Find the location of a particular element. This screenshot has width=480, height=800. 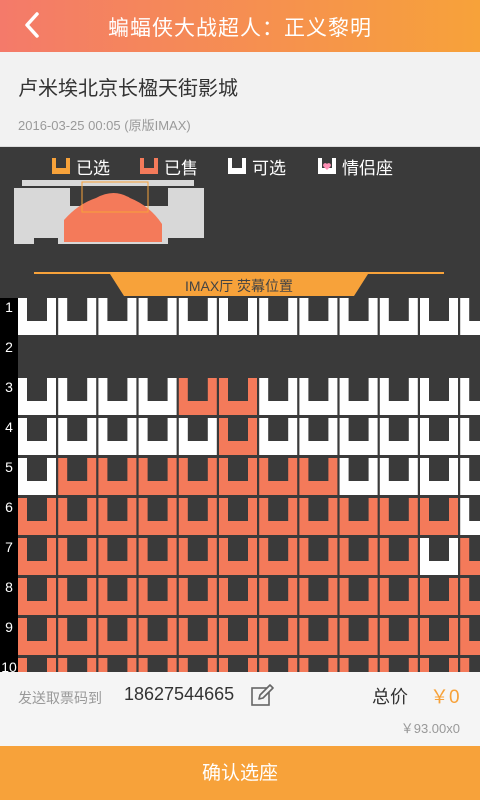

selected-seat-icon is located at coordinates (61, 166).